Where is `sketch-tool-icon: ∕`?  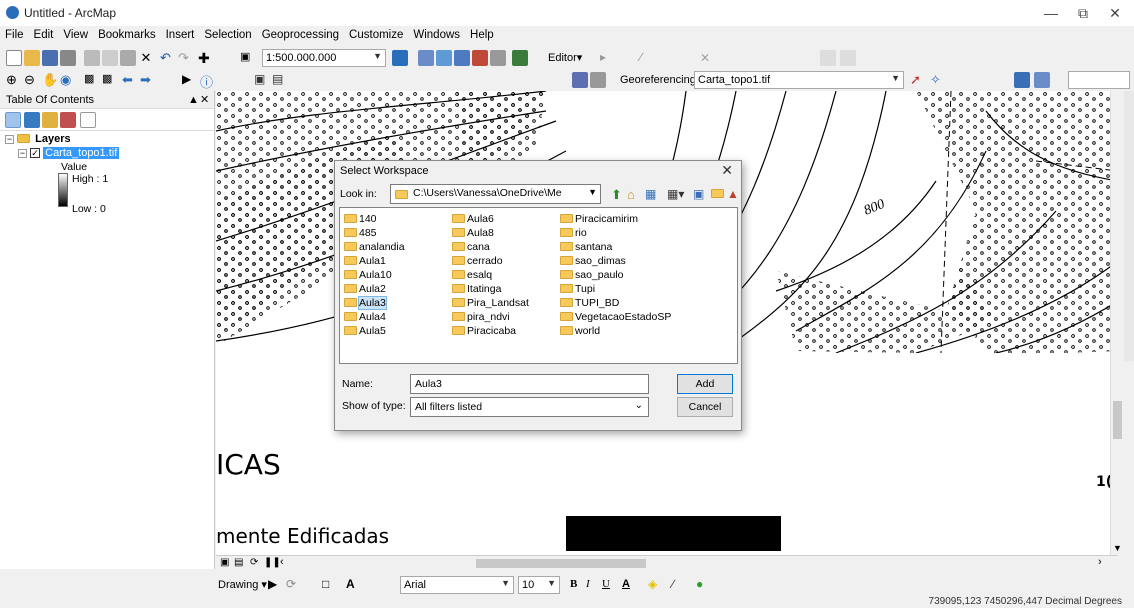
sketch-tool-icon: ∕ is located at coordinates (648, 58).